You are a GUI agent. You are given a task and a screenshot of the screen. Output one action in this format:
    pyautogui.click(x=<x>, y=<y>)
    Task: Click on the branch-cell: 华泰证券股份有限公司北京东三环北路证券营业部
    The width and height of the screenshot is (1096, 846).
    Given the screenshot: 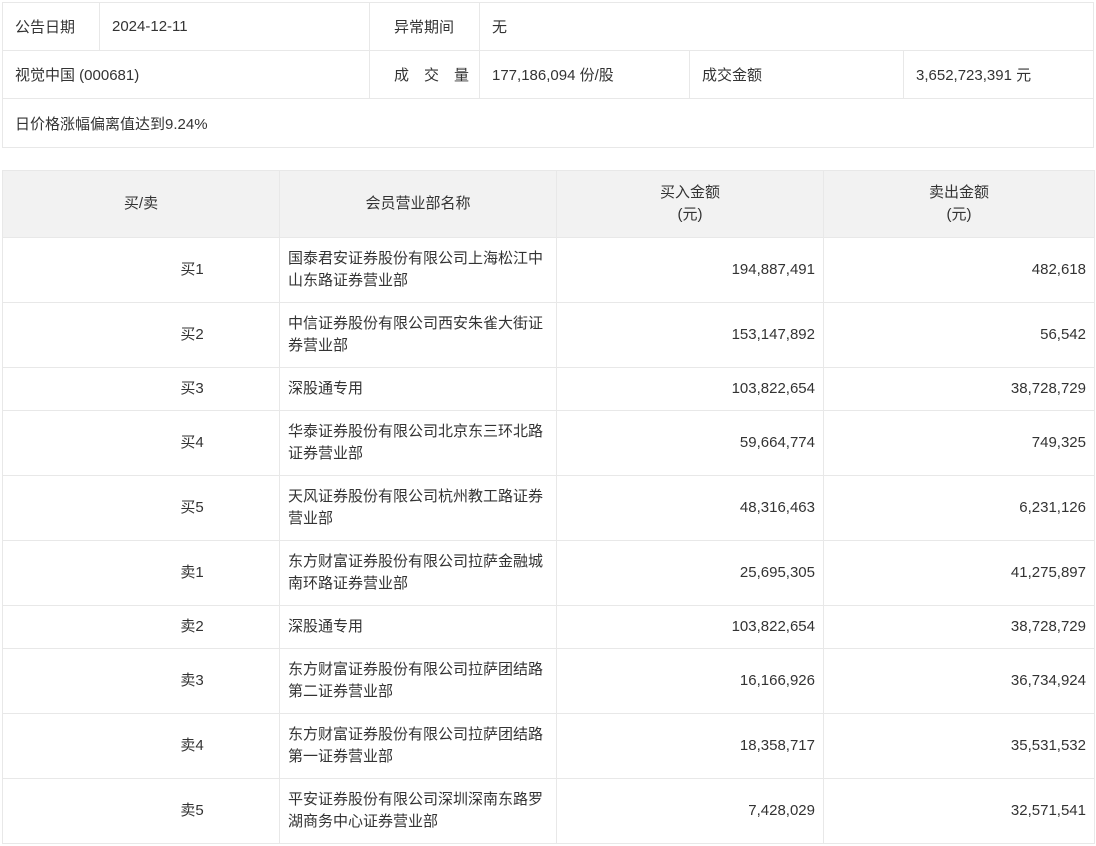 What is the action you would take?
    pyautogui.click(x=418, y=443)
    